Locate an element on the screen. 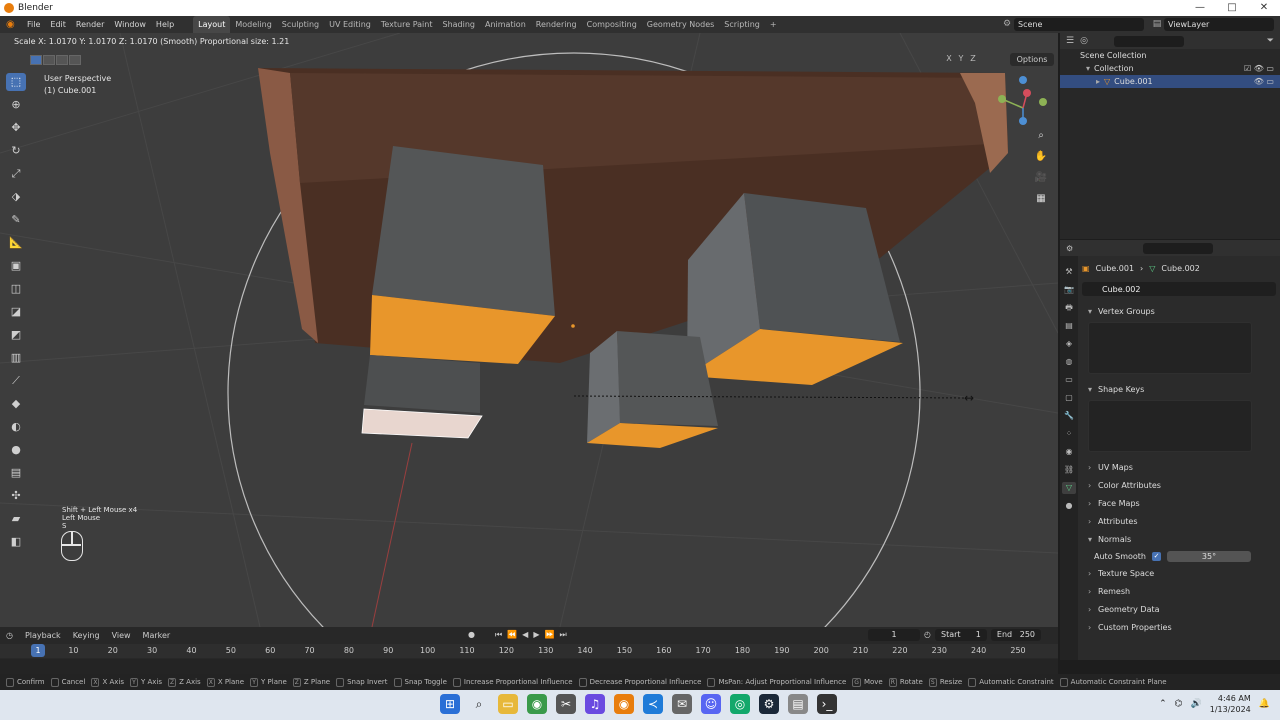 This screenshot has width=1280, height=720. maximize-button: □ is located at coordinates (1232, 8).